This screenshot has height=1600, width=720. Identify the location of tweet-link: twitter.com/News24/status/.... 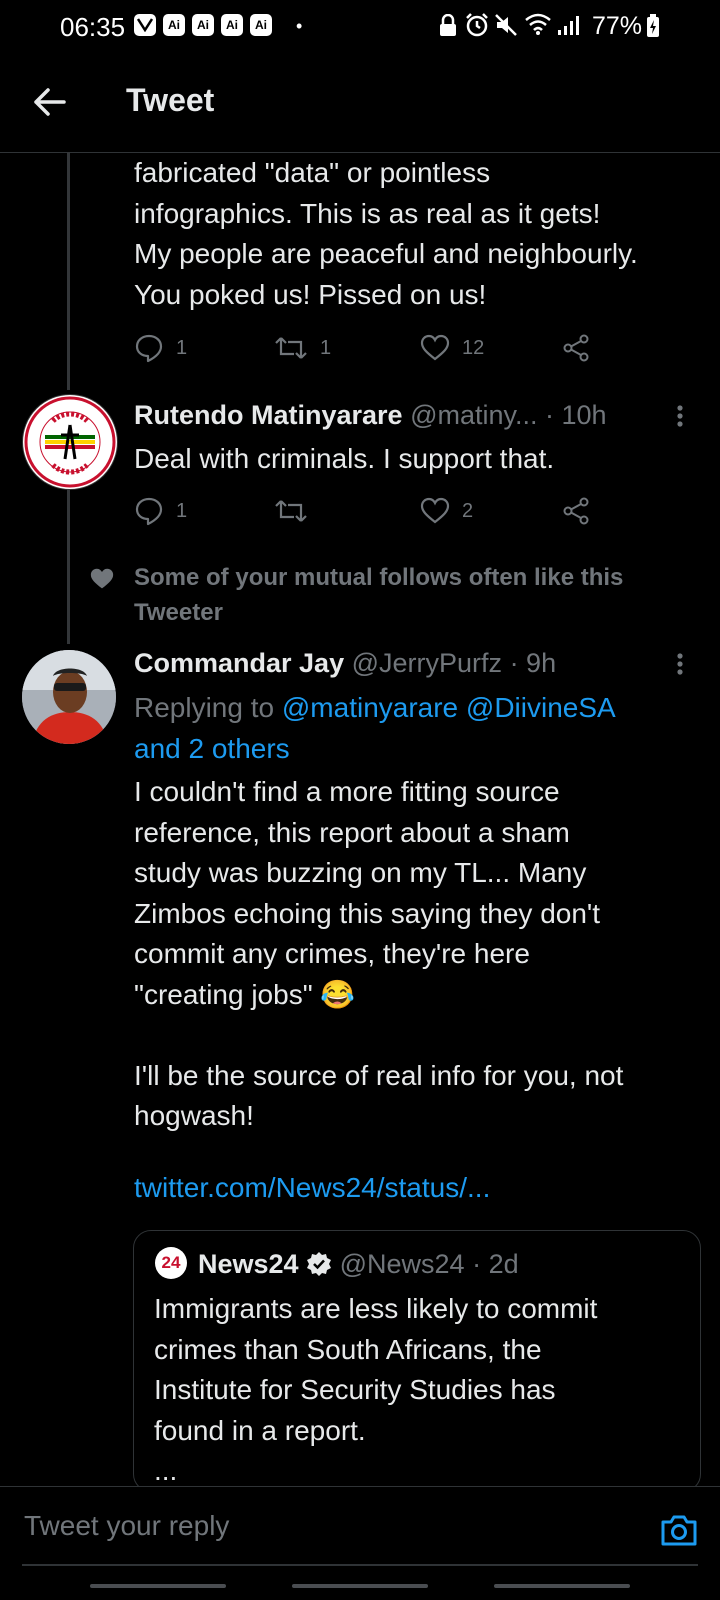
(419, 1188).